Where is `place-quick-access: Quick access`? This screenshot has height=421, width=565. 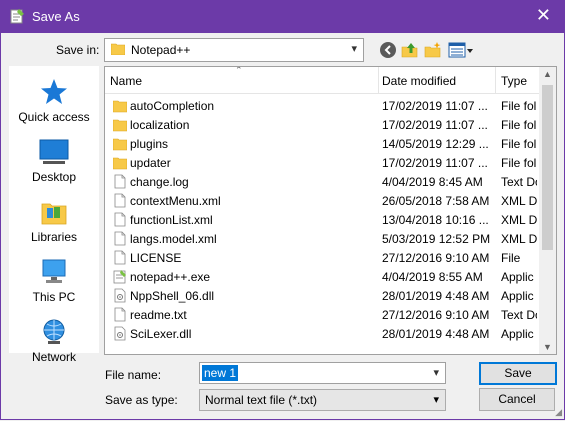 place-quick-access: Quick access is located at coordinates (54, 101).